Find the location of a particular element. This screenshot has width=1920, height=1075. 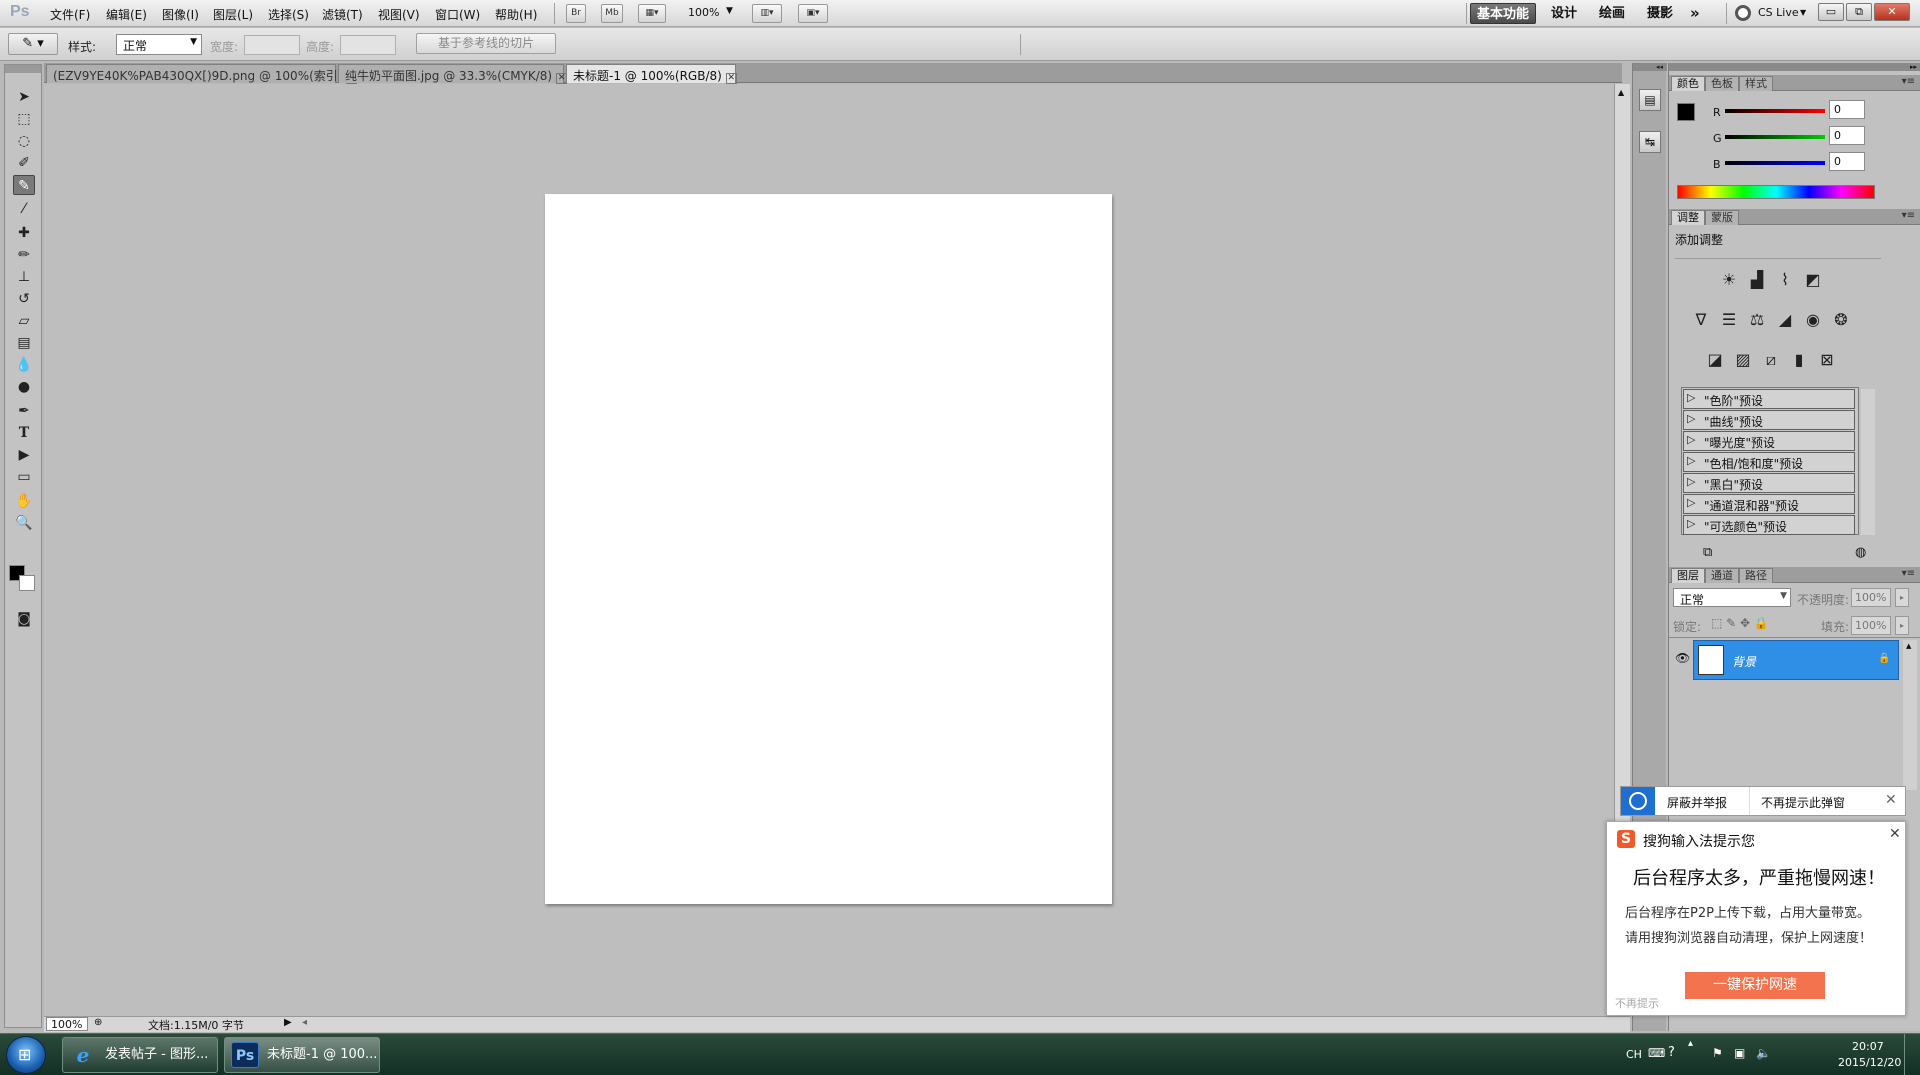

toolbox-header is located at coordinates (23, 69).